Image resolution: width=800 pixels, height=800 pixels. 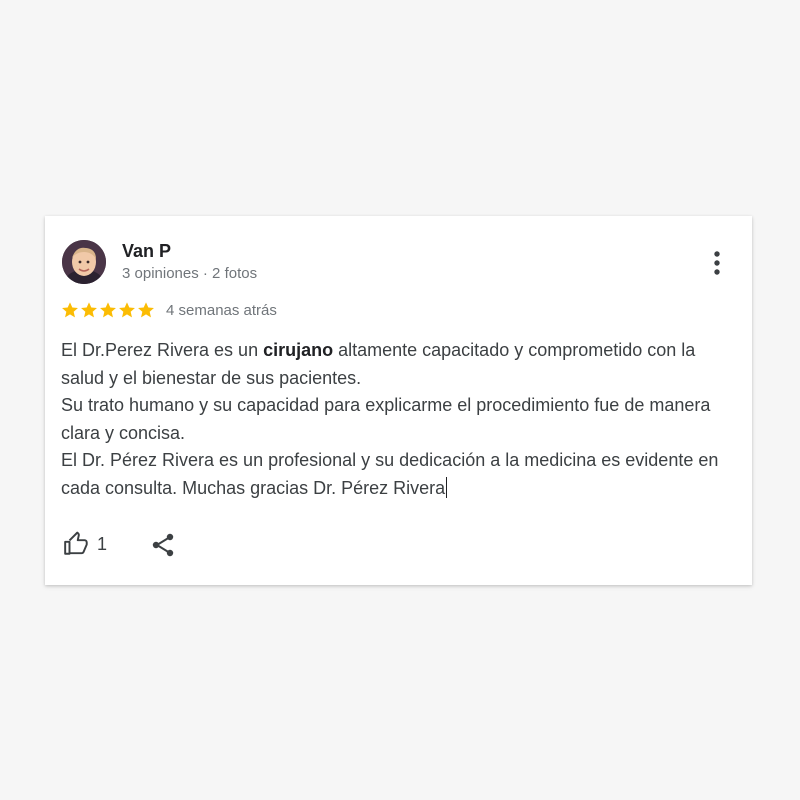 What do you see at coordinates (447, 487) in the screenshot?
I see `text-cursor` at bounding box center [447, 487].